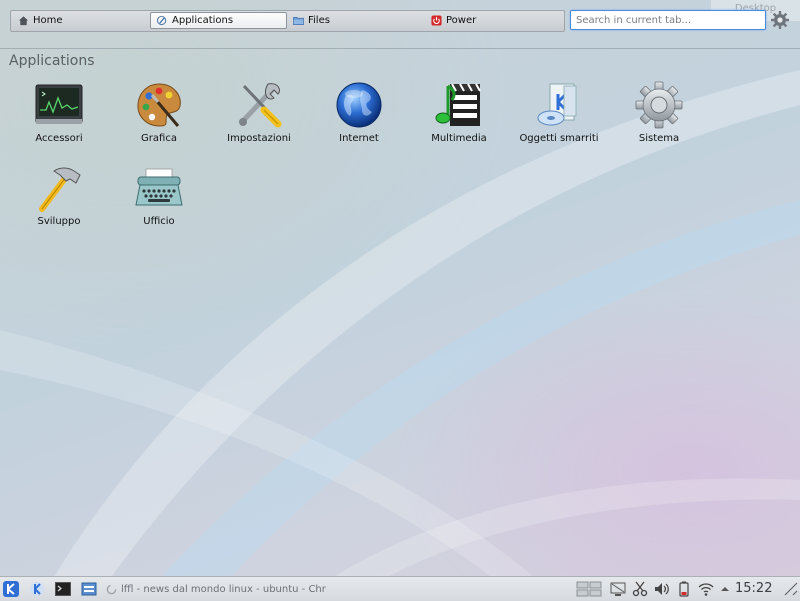  What do you see at coordinates (298, 20) in the screenshot?
I see `folder-icon` at bounding box center [298, 20].